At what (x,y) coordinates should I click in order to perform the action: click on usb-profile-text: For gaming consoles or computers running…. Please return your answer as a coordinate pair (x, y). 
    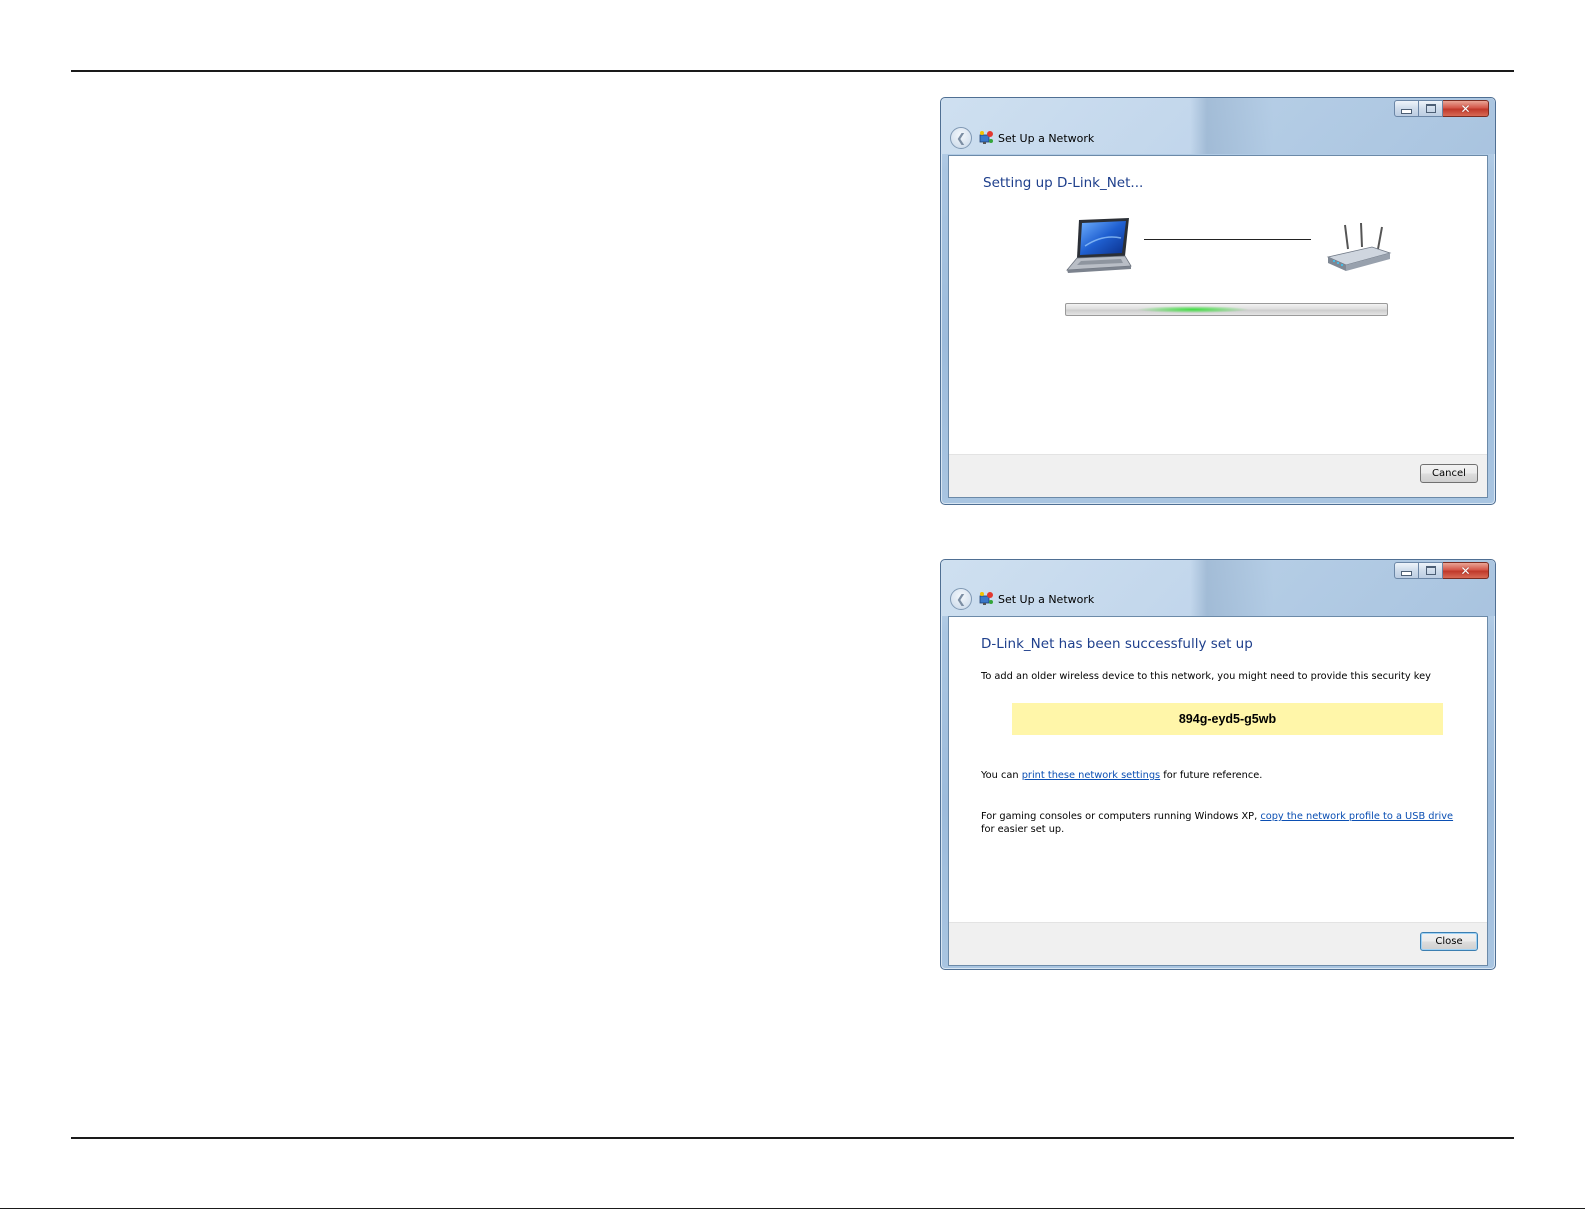
    Looking at the image, I should click on (1221, 823).